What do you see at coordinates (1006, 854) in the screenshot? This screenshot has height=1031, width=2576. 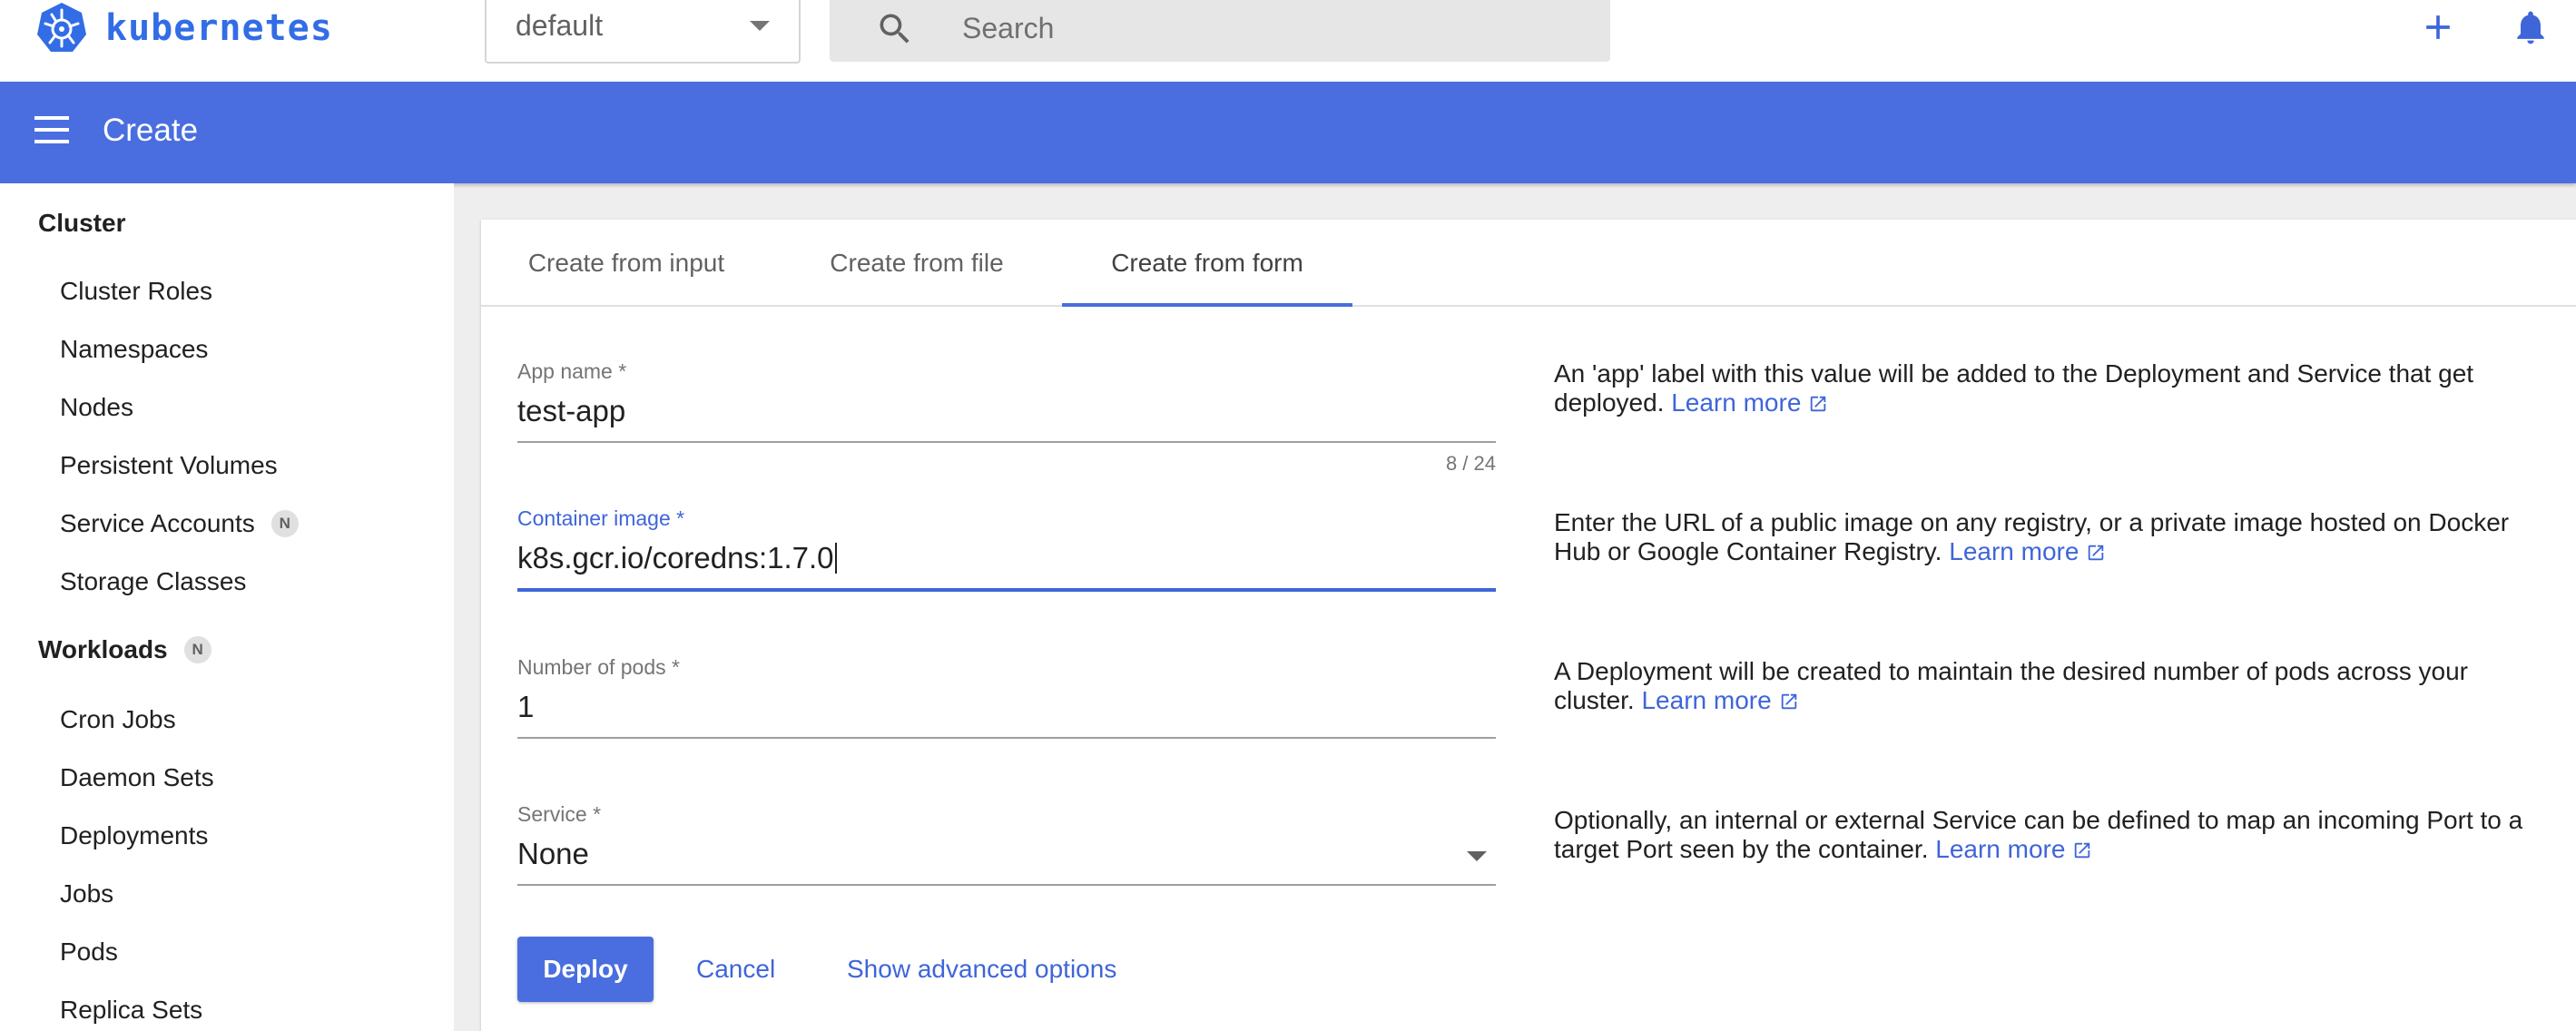 I see `service-value: None` at bounding box center [1006, 854].